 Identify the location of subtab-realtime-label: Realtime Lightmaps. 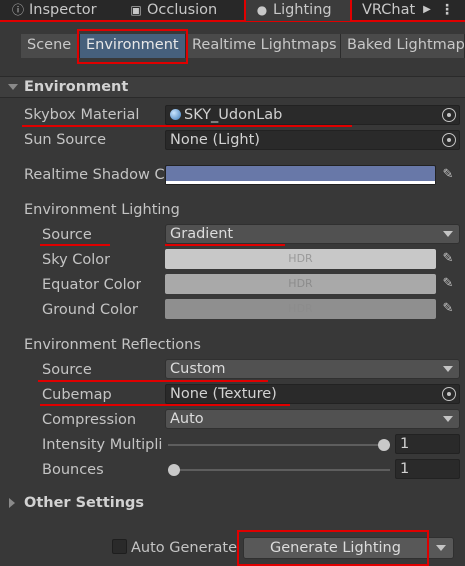
(264, 45).